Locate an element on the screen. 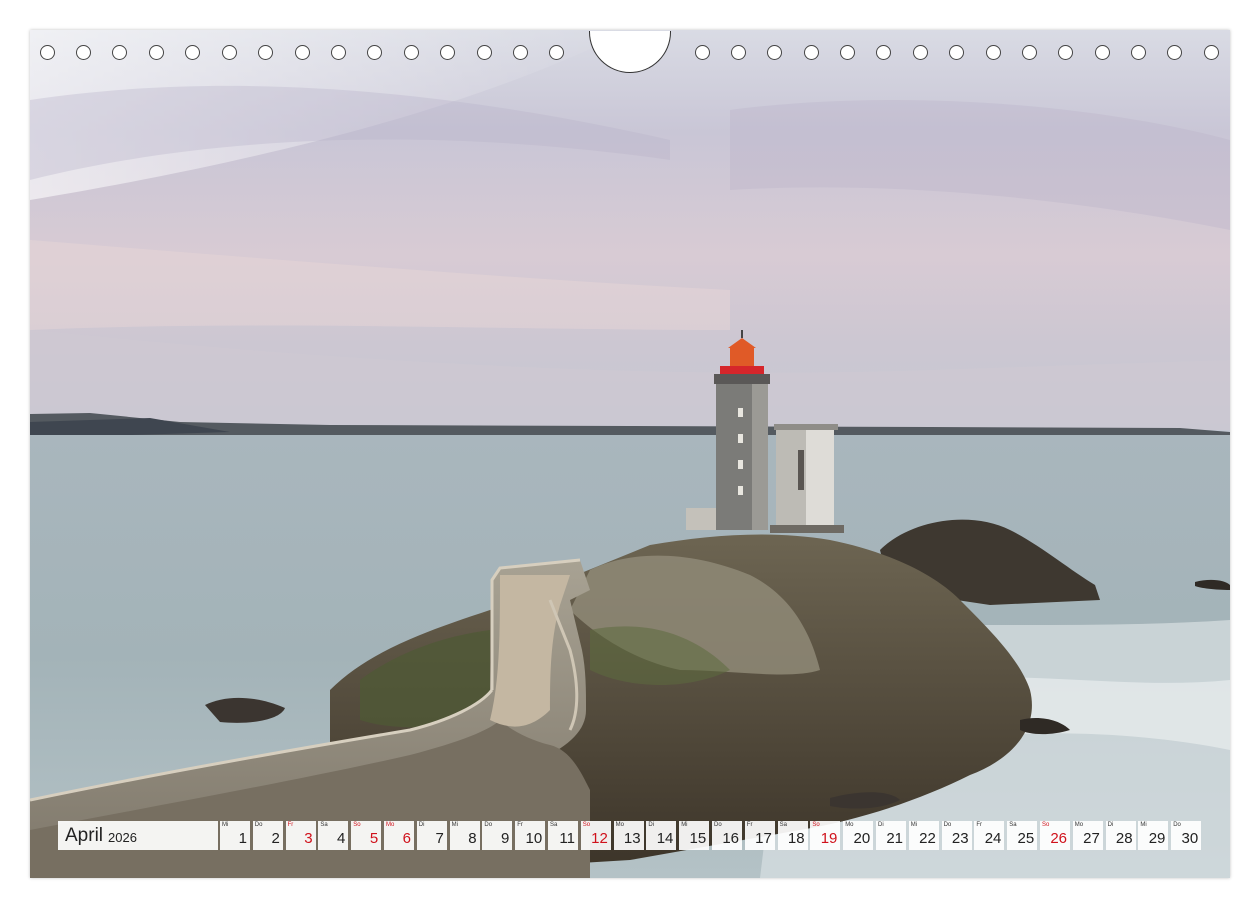  day-number: 13 is located at coordinates (632, 838).